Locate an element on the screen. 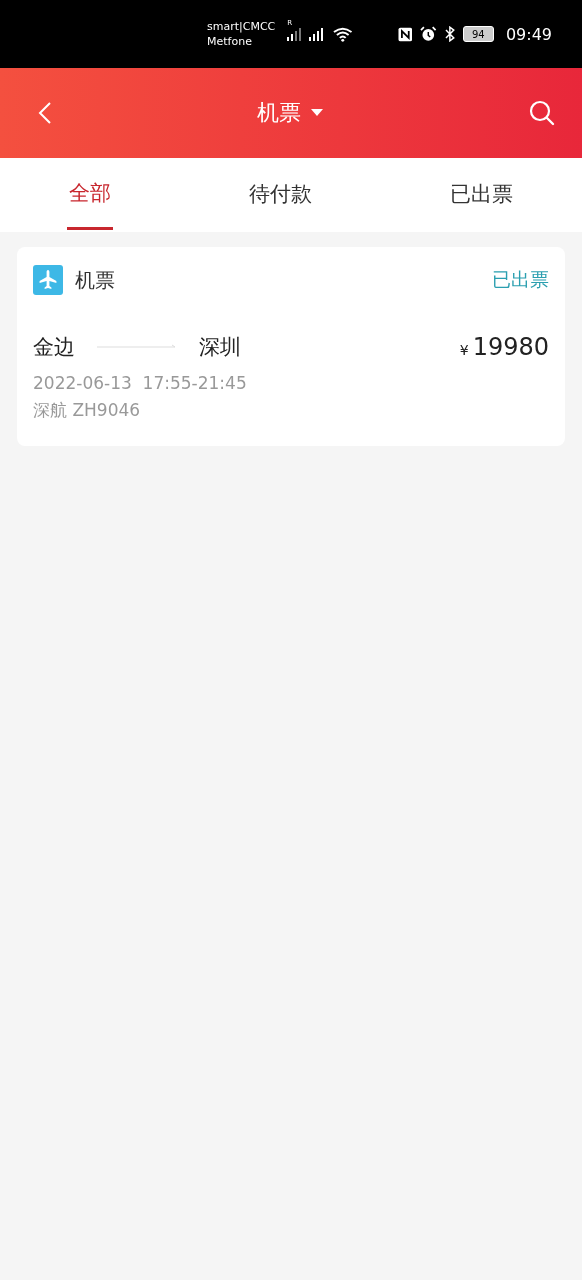 The width and height of the screenshot is (582, 1280). price: ¥ 19980 is located at coordinates (504, 347).